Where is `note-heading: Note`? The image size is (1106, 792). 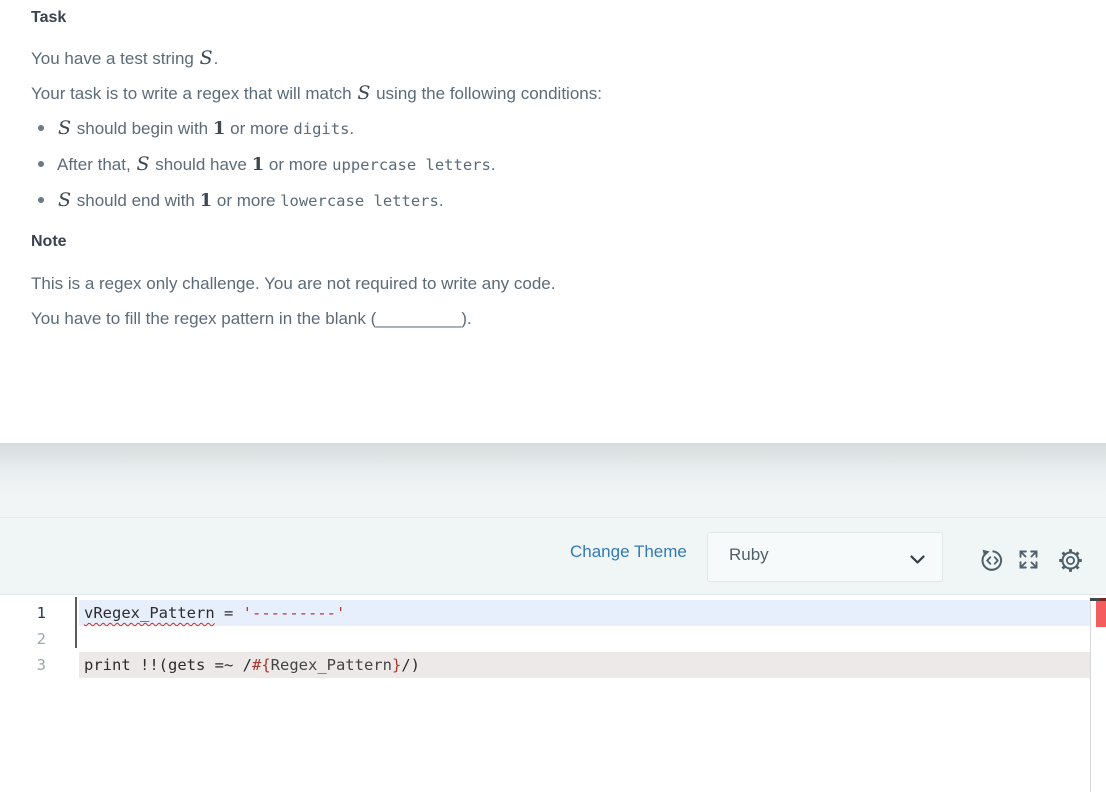
note-heading: Note is located at coordinates (49, 241).